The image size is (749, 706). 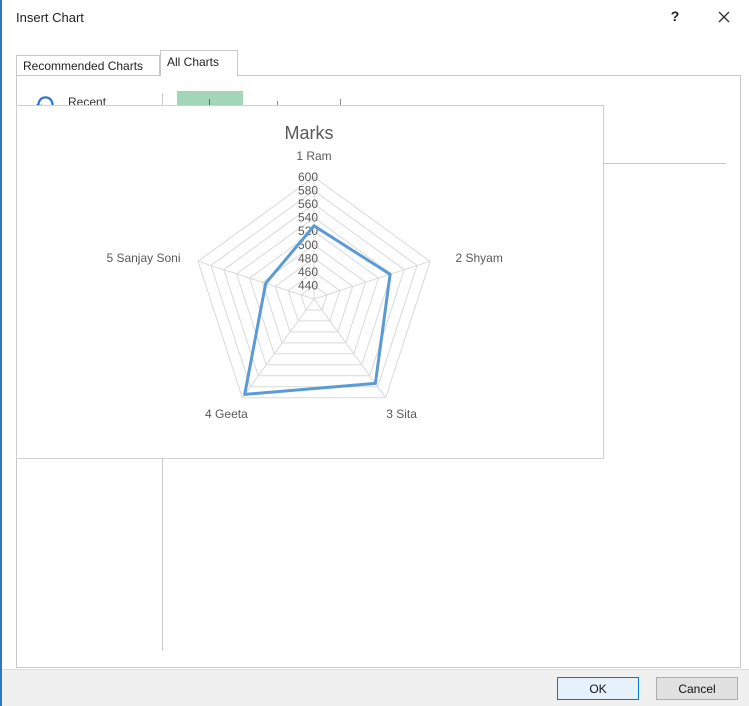 I want to click on help-button: ?, so click(x=675, y=17).